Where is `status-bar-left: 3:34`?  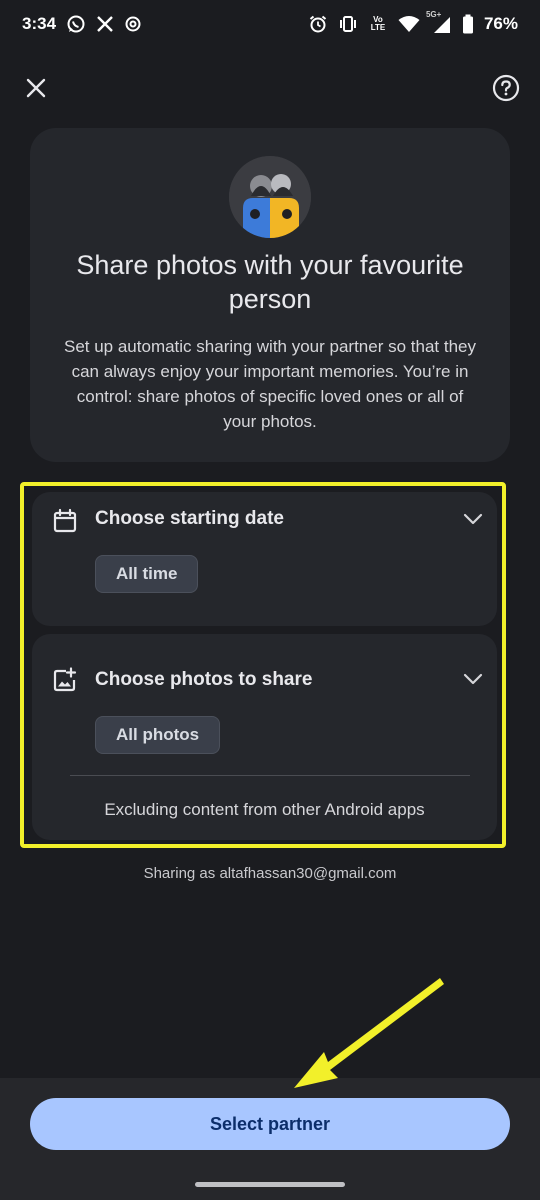 status-bar-left: 3:34 is located at coordinates (82, 24).